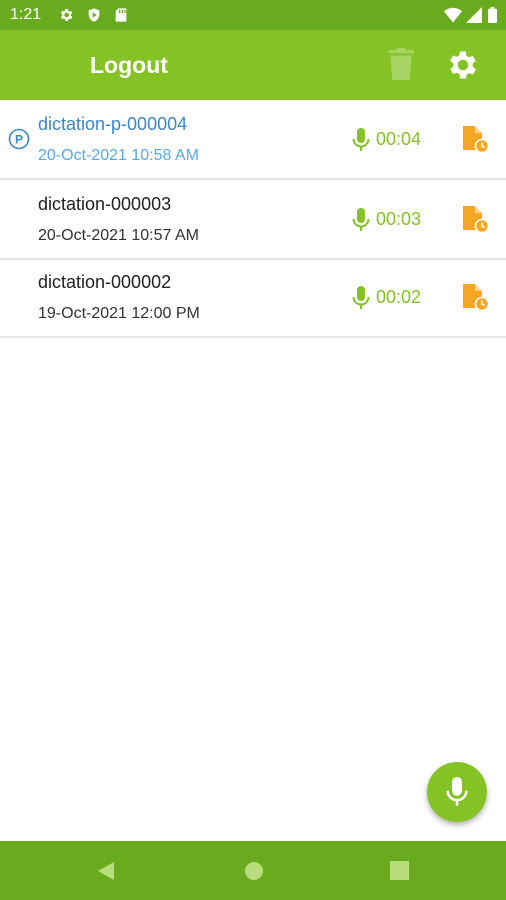 This screenshot has width=506, height=900. I want to click on dictation-duration: 00:04, so click(399, 139).